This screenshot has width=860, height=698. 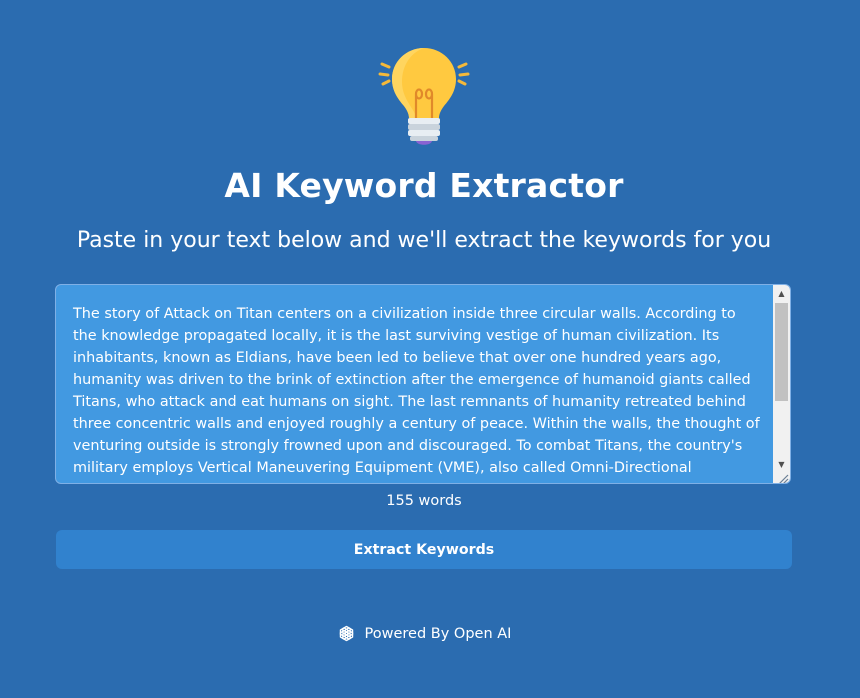 I want to click on page-title: AI Keyword Extractor, so click(x=424, y=185).